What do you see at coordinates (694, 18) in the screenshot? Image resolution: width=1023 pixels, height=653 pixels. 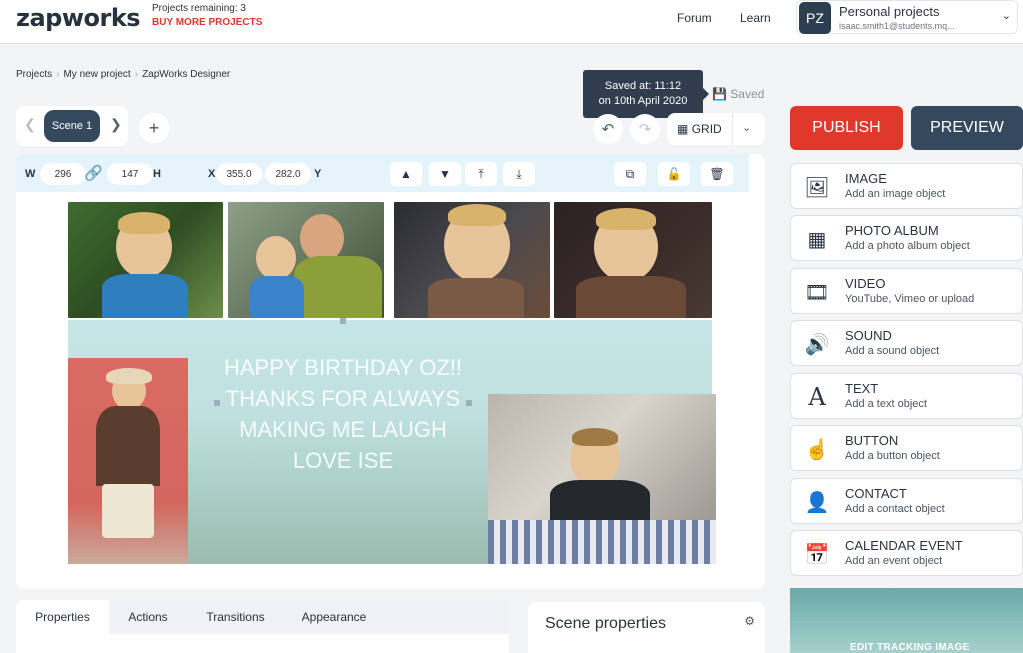 I see `forum-link: Forum` at bounding box center [694, 18].